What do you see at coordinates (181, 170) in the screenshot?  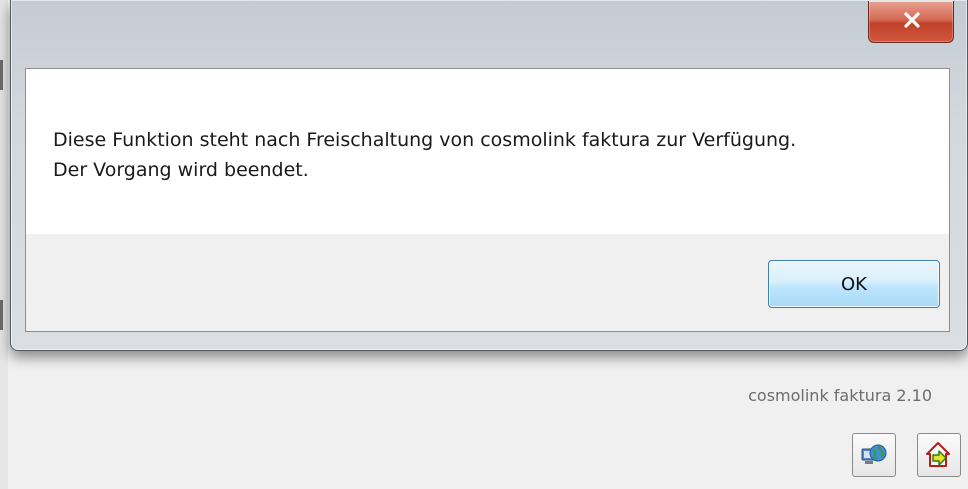 I see `message-line: Der Vorgang wird beendet.` at bounding box center [181, 170].